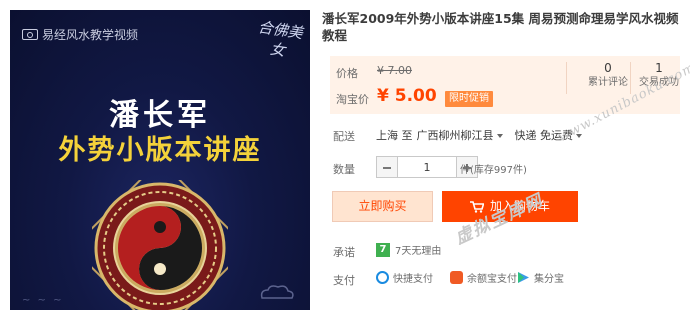 The image size is (690, 320). I want to click on image-watermark: 易经风水教学视频, so click(80, 34).